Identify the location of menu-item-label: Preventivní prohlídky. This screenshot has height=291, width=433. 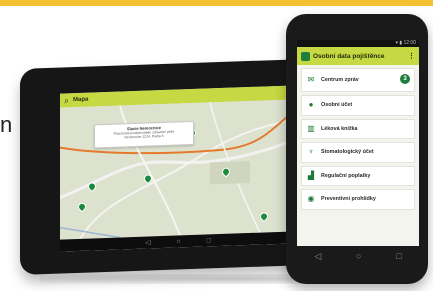
(348, 199).